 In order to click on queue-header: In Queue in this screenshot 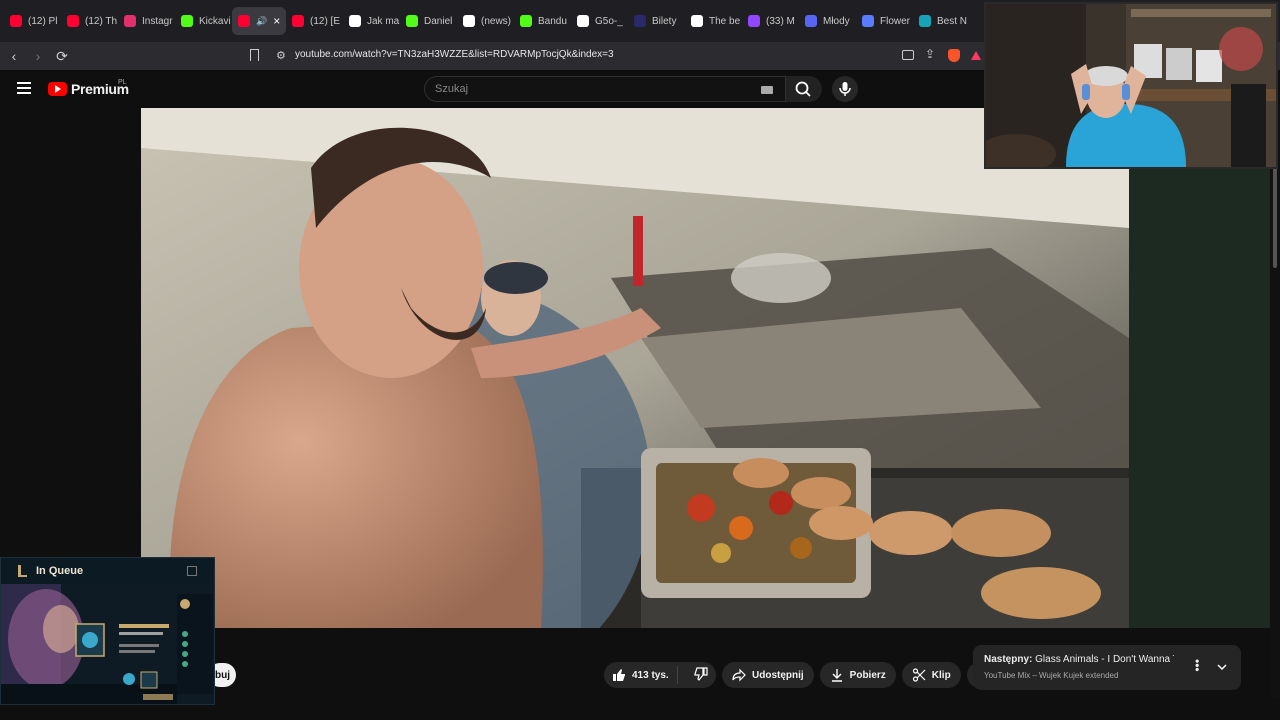, I will do `click(107, 571)`.